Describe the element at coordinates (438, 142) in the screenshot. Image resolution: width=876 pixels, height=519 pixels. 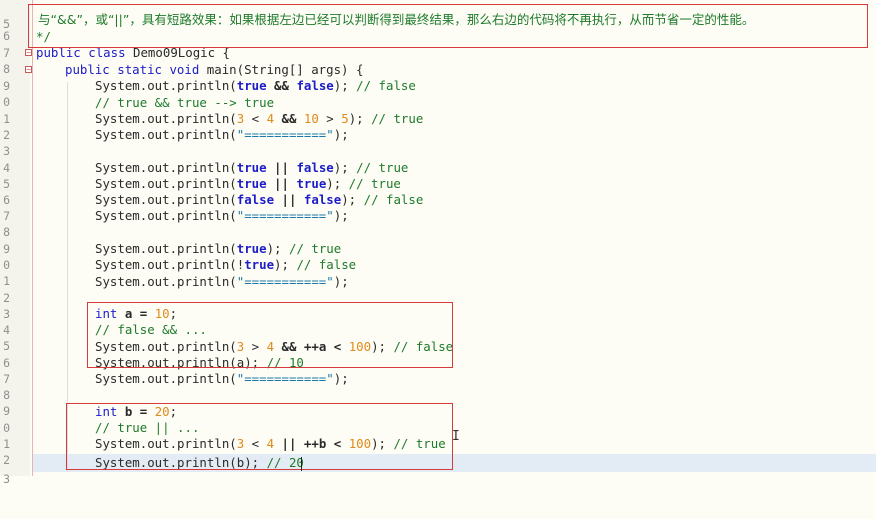
I see `code-line: 3 System.out.println("===========");` at that location.